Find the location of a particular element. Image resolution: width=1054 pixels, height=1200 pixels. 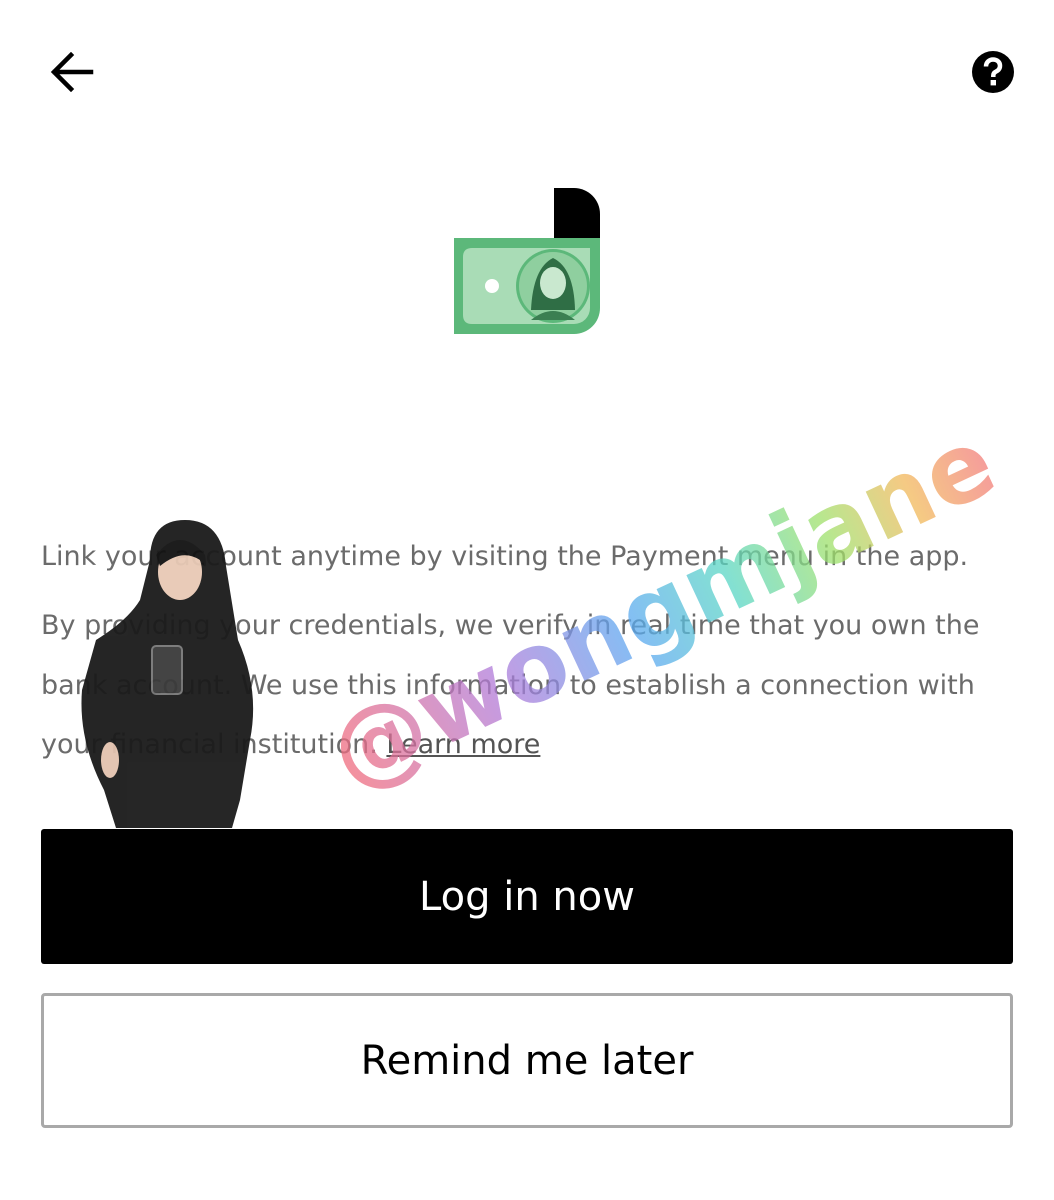

learn-more-link: Learn more is located at coordinates (463, 744).